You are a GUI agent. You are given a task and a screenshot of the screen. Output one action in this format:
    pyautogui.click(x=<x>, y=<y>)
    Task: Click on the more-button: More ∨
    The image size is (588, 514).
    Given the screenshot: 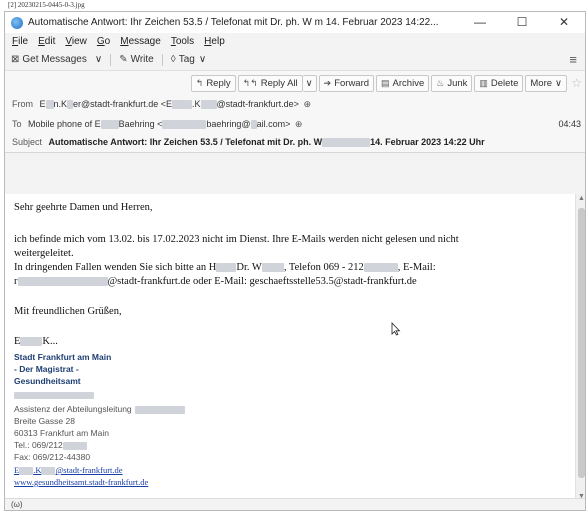 What is the action you would take?
    pyautogui.click(x=546, y=83)
    